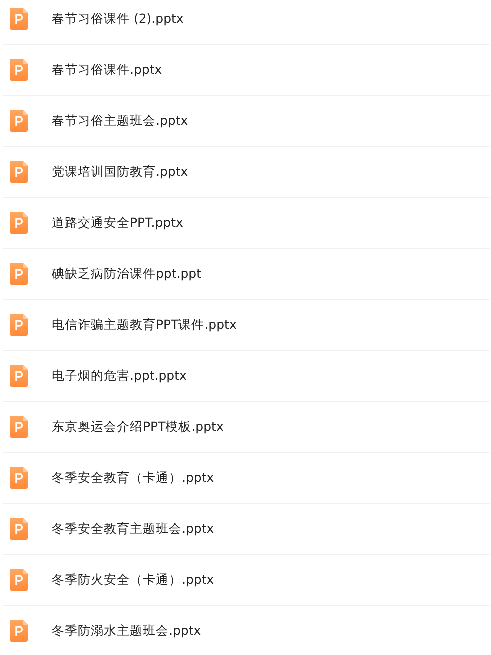 This screenshot has width=491, height=655. I want to click on file-name: 碘缺乏病防治课件ppt.ppt, so click(127, 274).